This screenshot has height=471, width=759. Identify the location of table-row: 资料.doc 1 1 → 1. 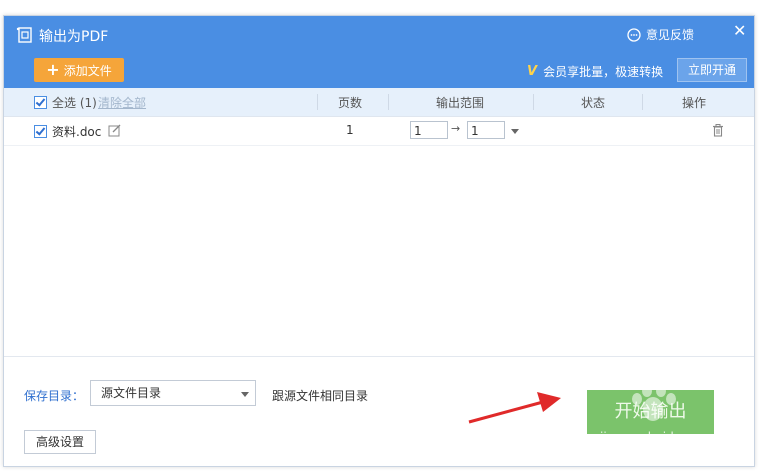
(379, 131).